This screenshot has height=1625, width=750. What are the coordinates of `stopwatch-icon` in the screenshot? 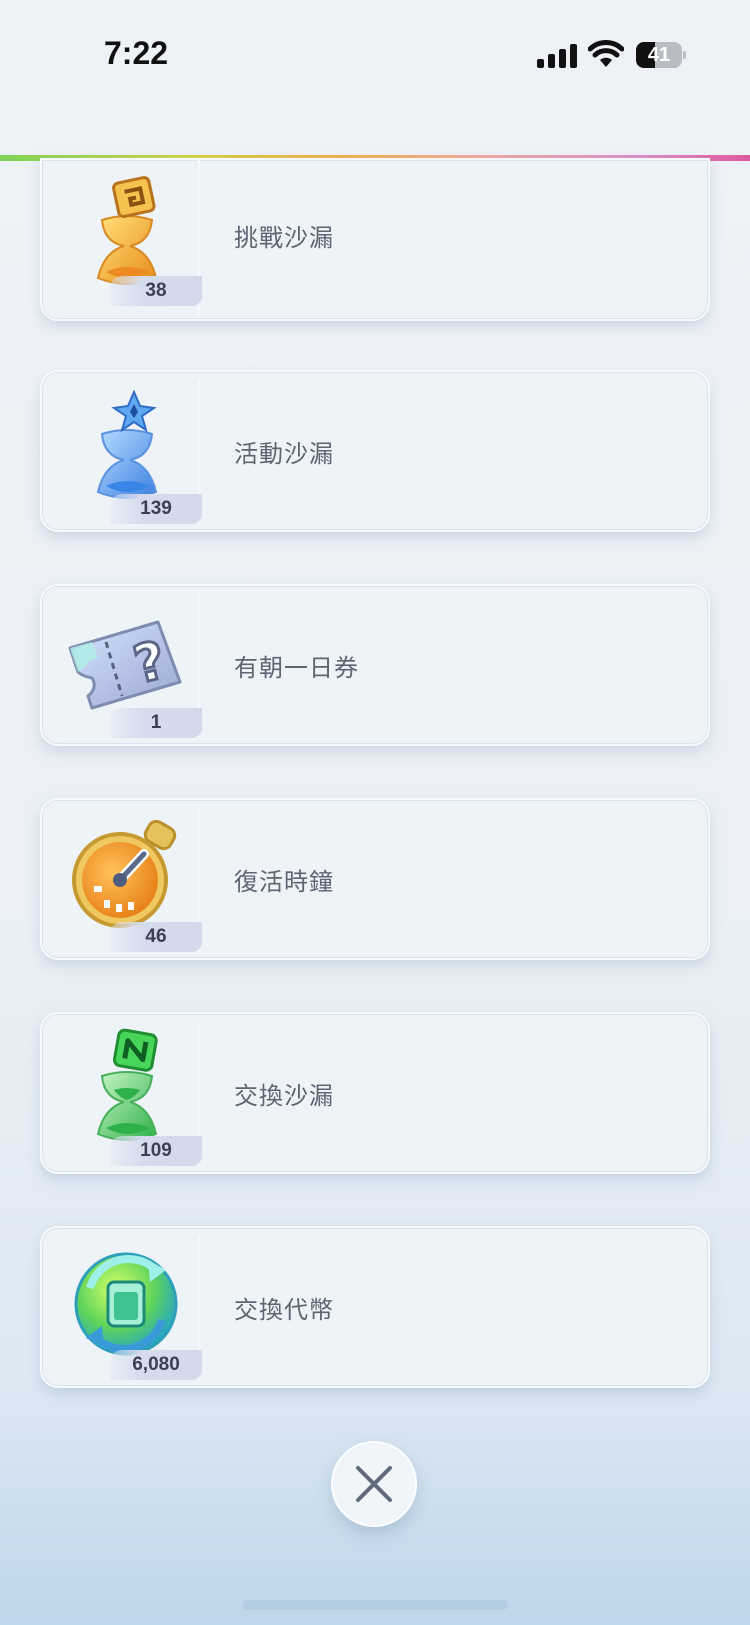 It's located at (124, 873).